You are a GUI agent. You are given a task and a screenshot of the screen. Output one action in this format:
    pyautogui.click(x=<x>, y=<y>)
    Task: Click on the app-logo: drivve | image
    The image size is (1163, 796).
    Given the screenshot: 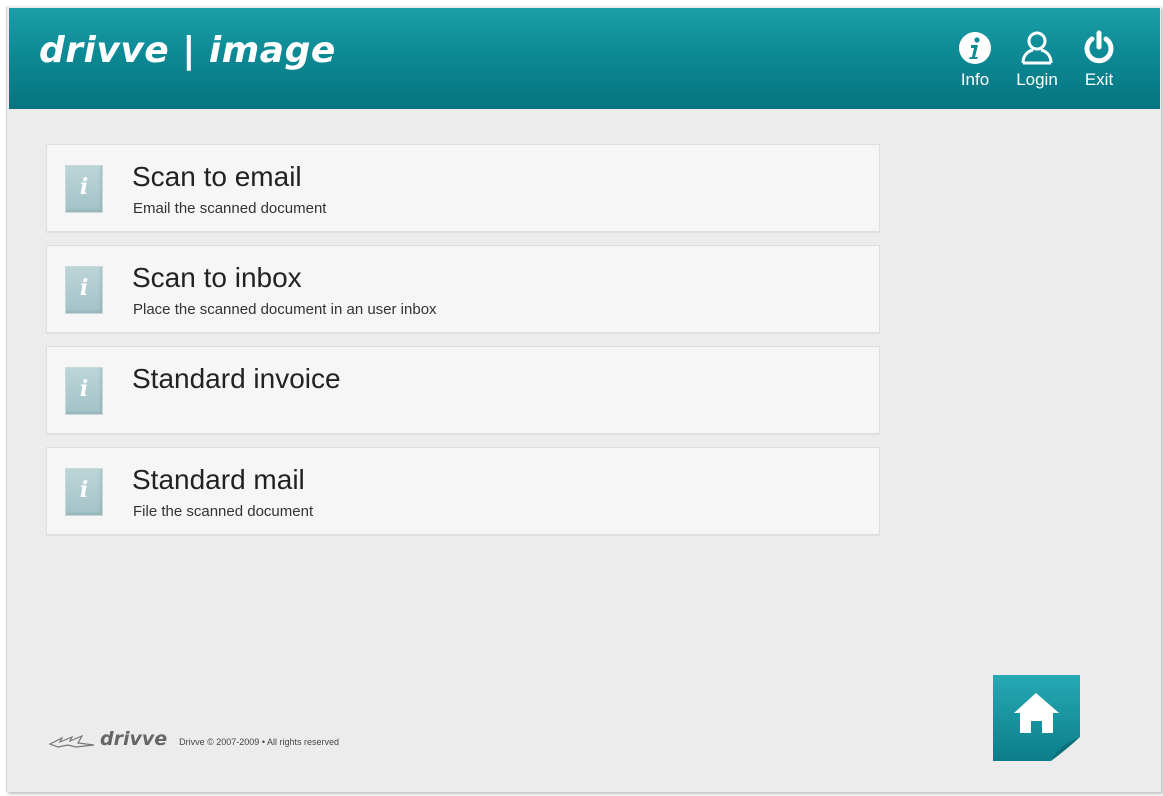 What is the action you would take?
    pyautogui.click(x=187, y=50)
    